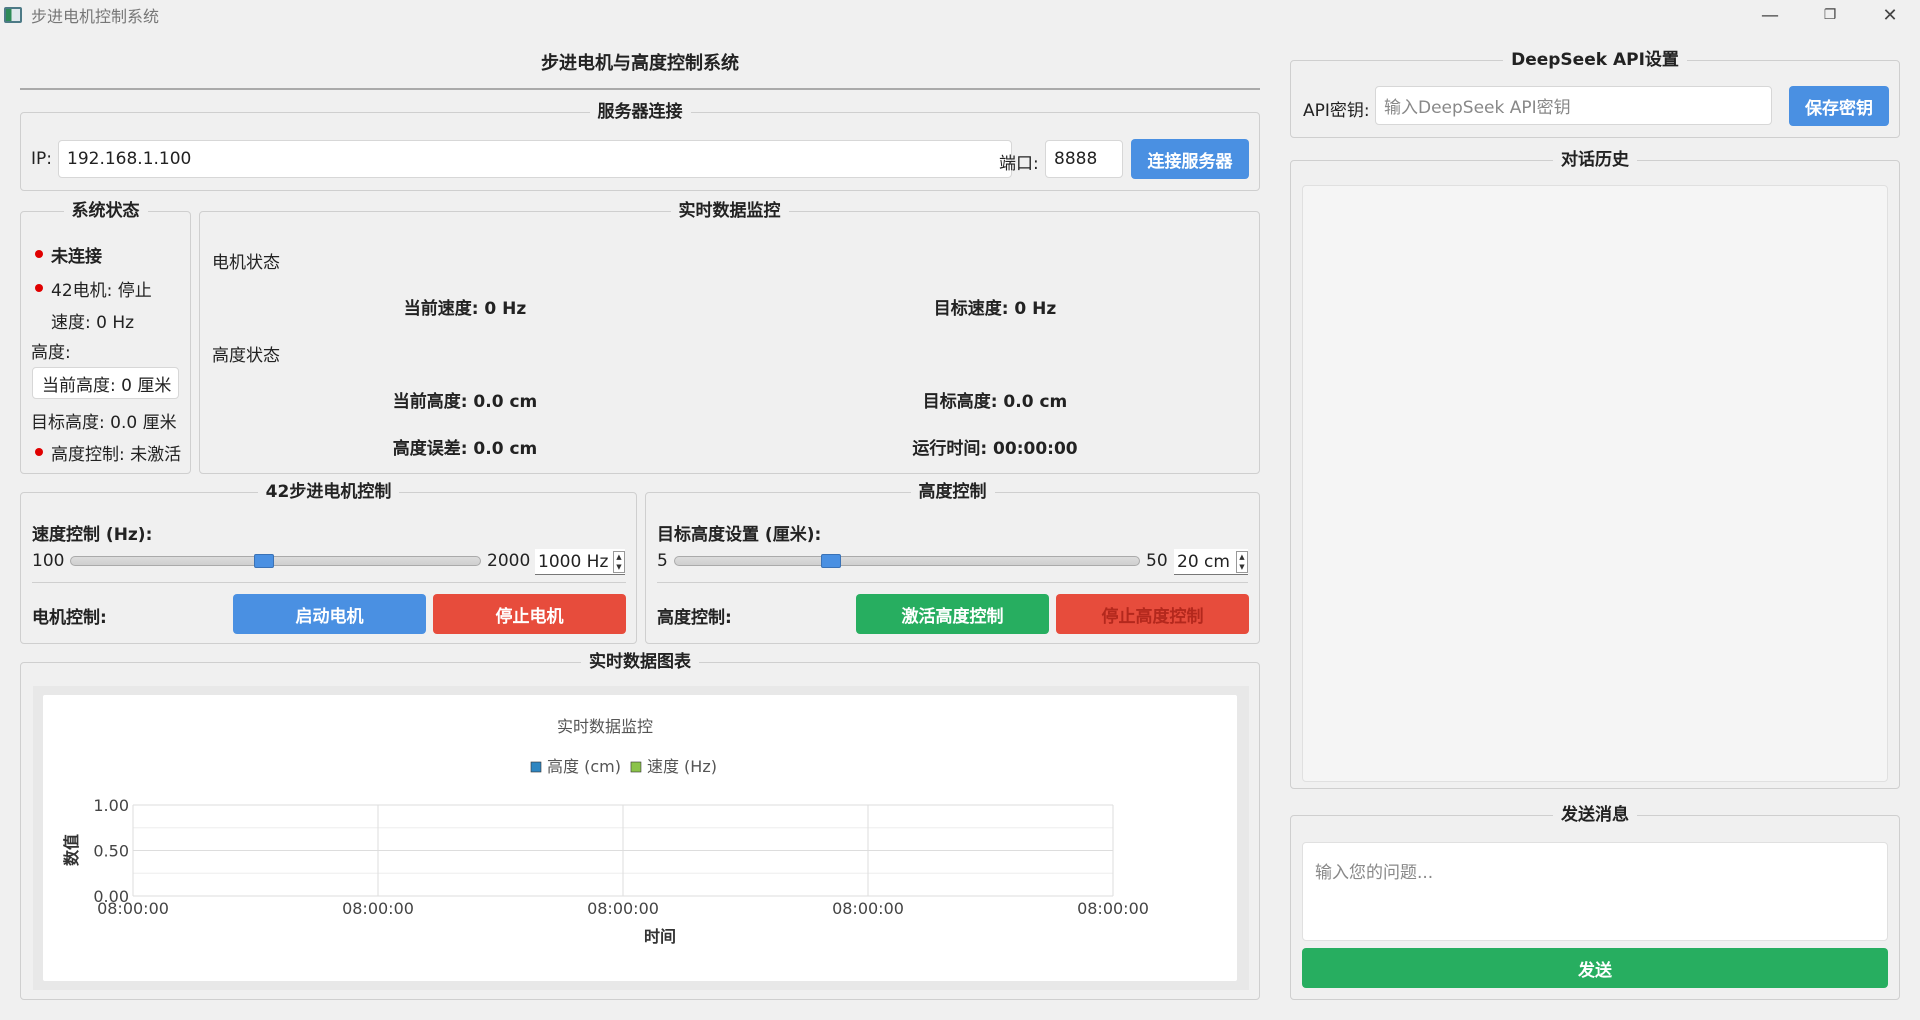 The image size is (1920, 1020). Describe the element at coordinates (640, 63) in the screenshot. I see `page-title: 步进电机与高度控制系统` at that location.